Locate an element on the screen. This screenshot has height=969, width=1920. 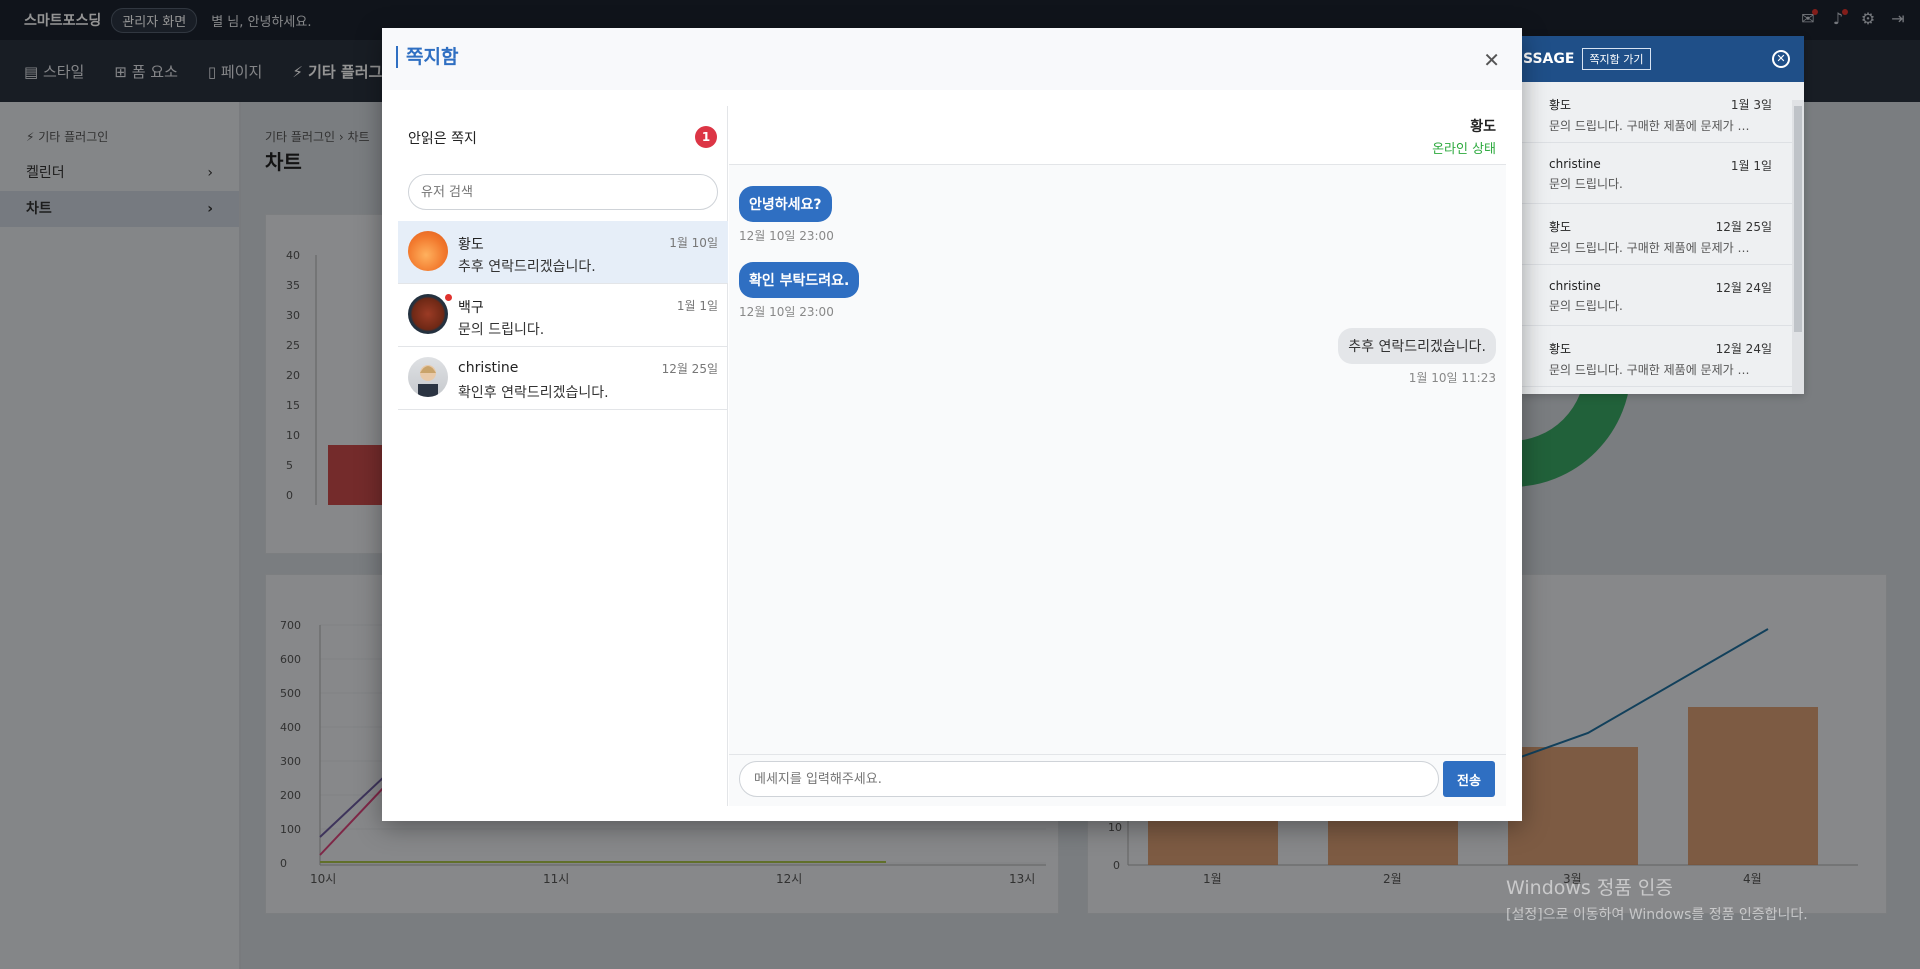
message-received: 안녕하세요? 12월 10일 23:00 is located at coordinates (786, 215).